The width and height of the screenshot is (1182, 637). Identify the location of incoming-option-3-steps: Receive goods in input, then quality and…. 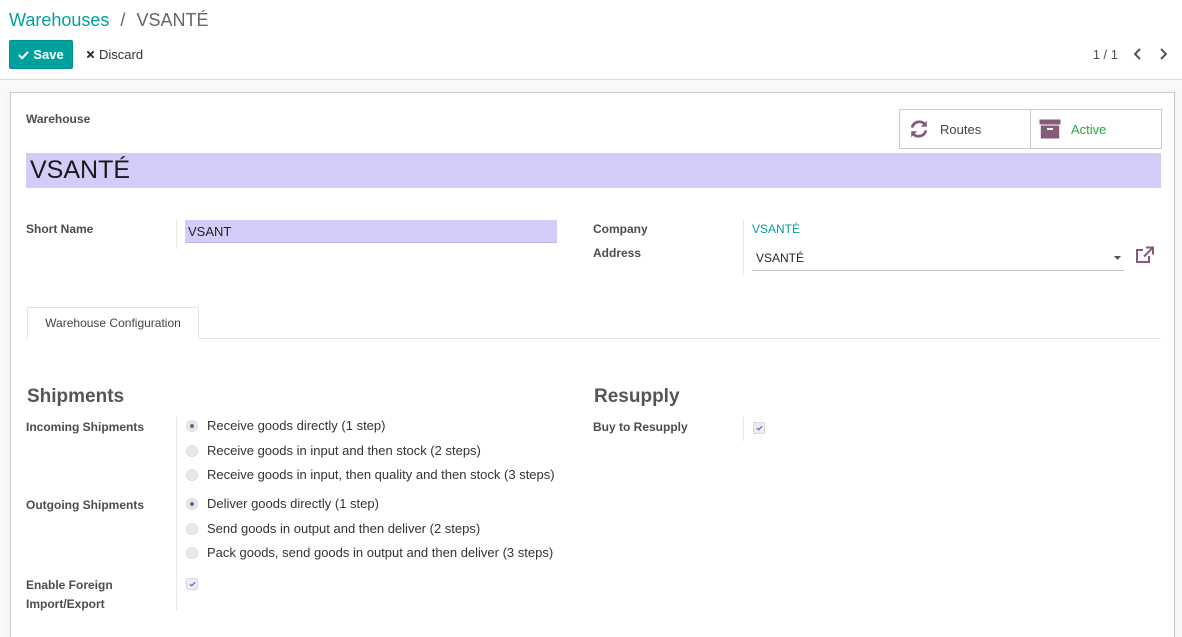
(370, 474).